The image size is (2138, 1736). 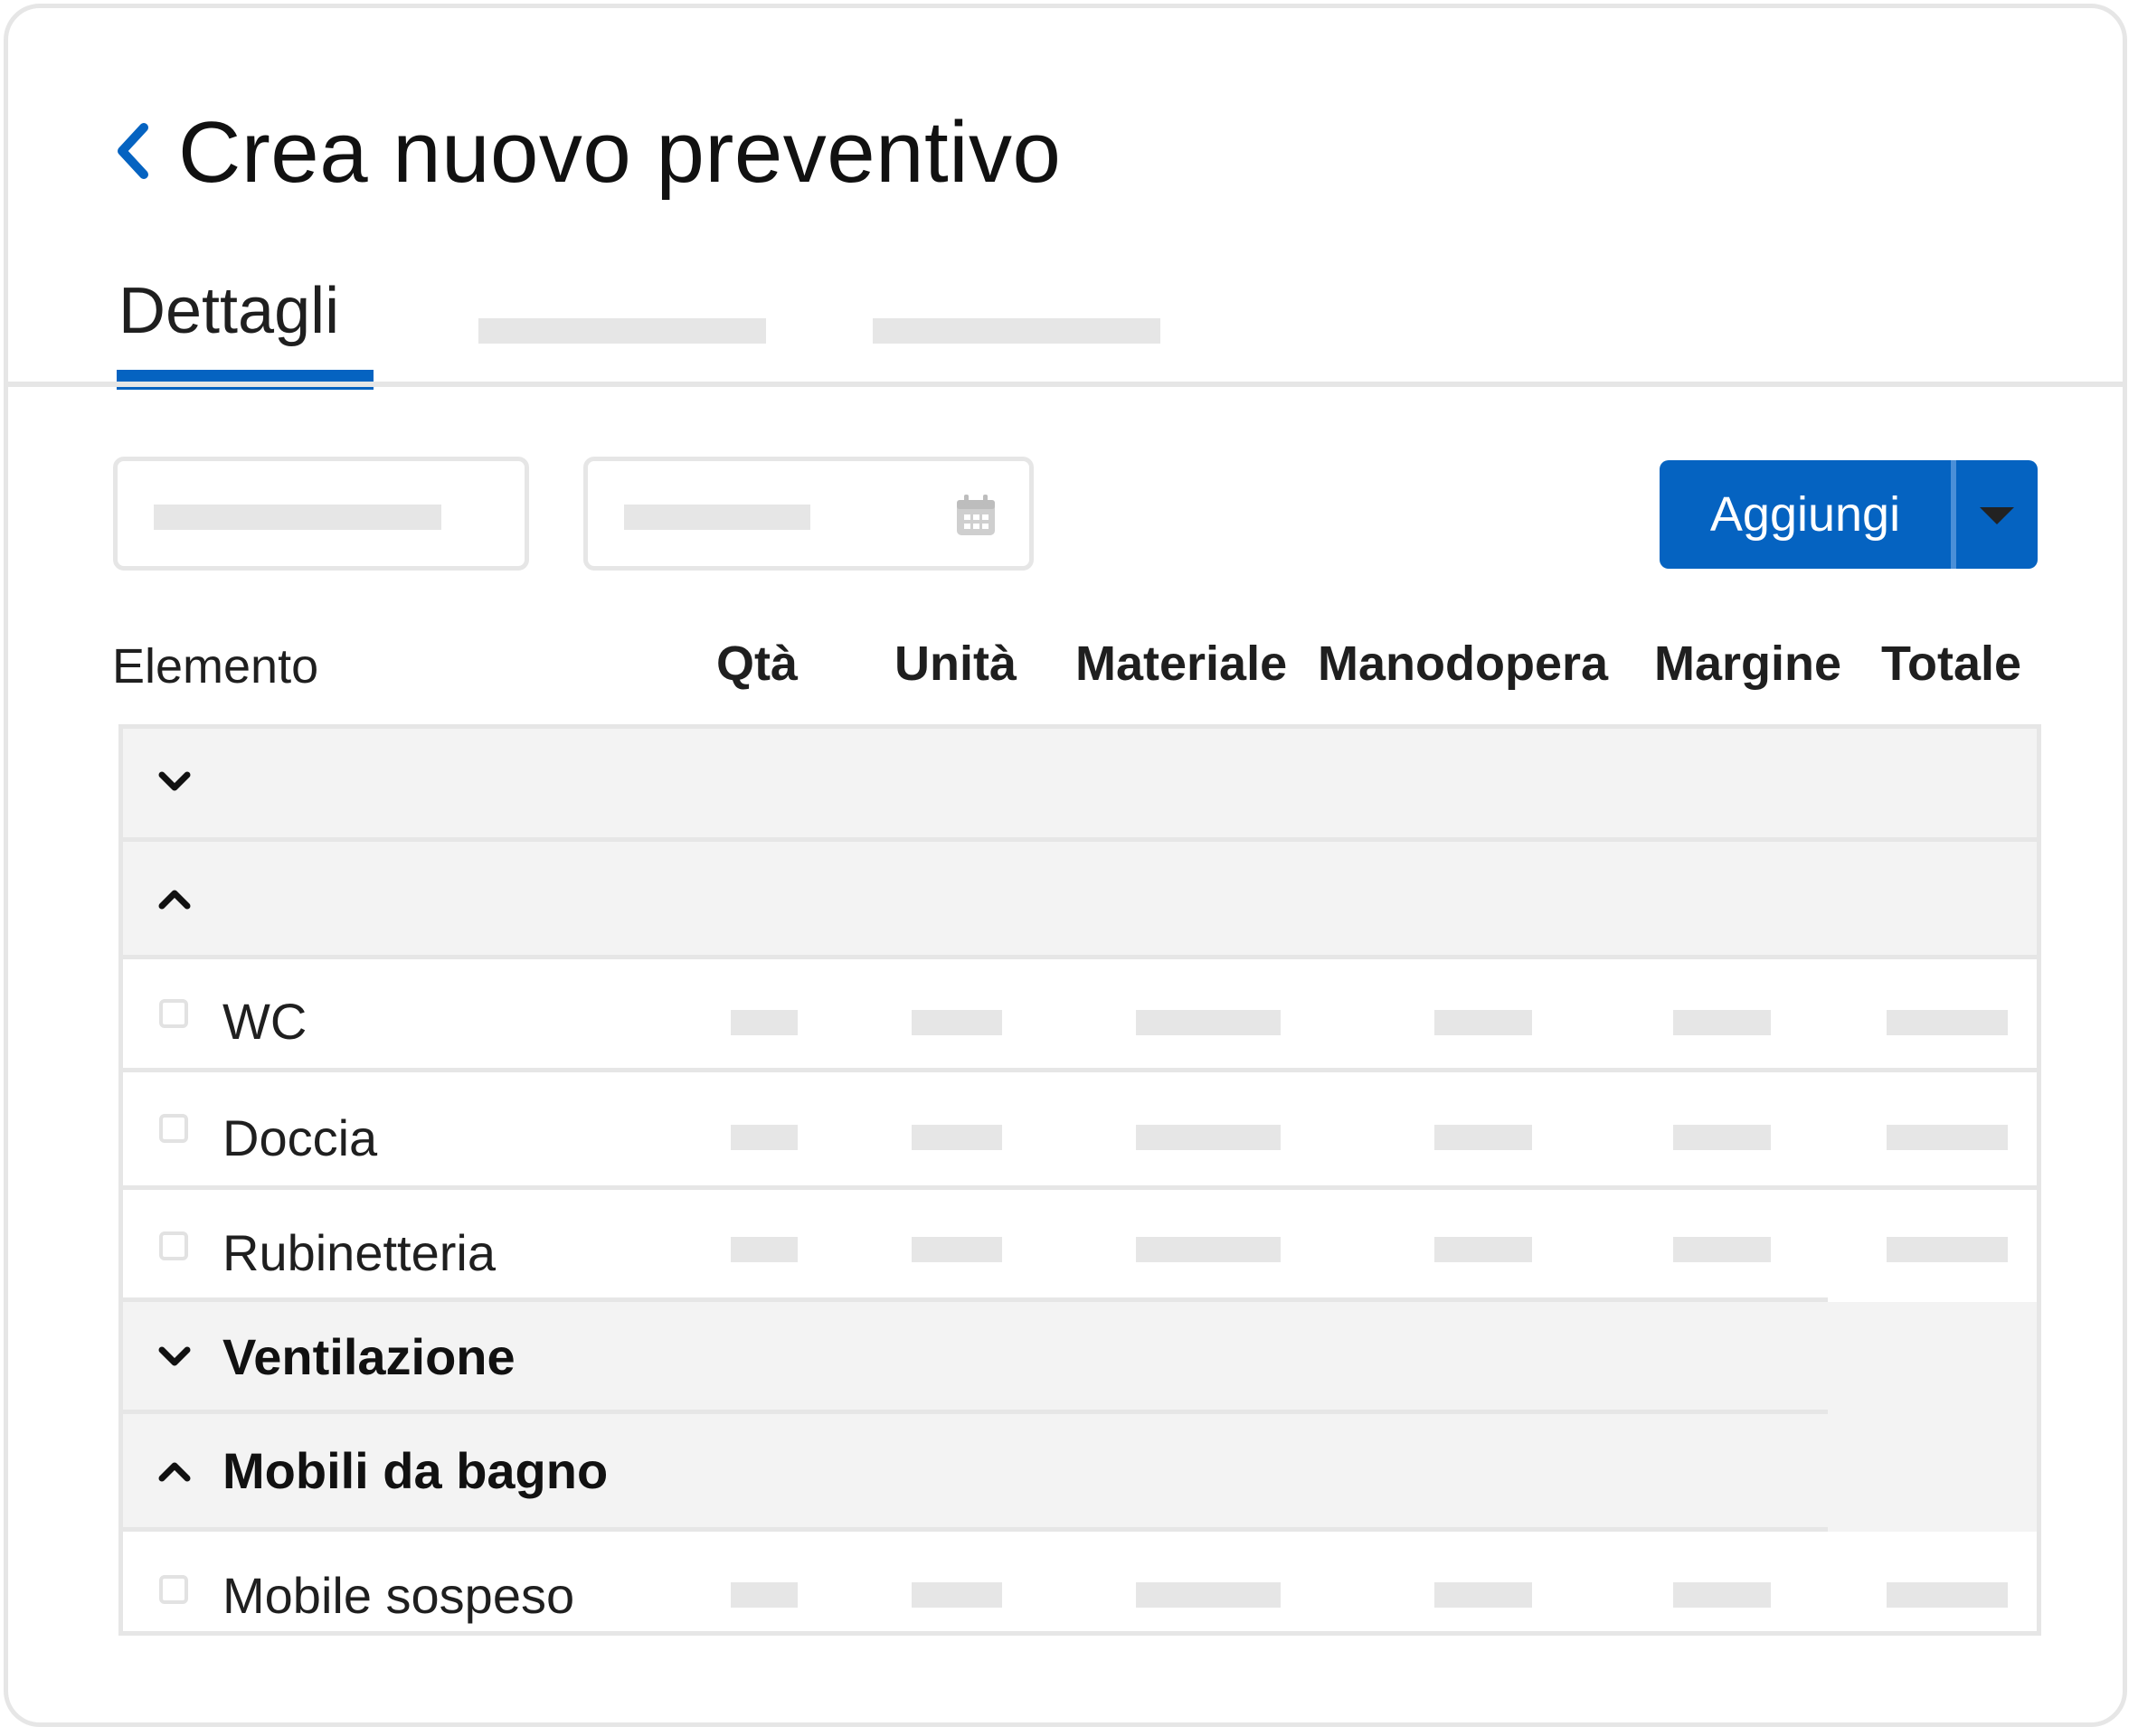 I want to click on chevron-left-icon, so click(x=133, y=151).